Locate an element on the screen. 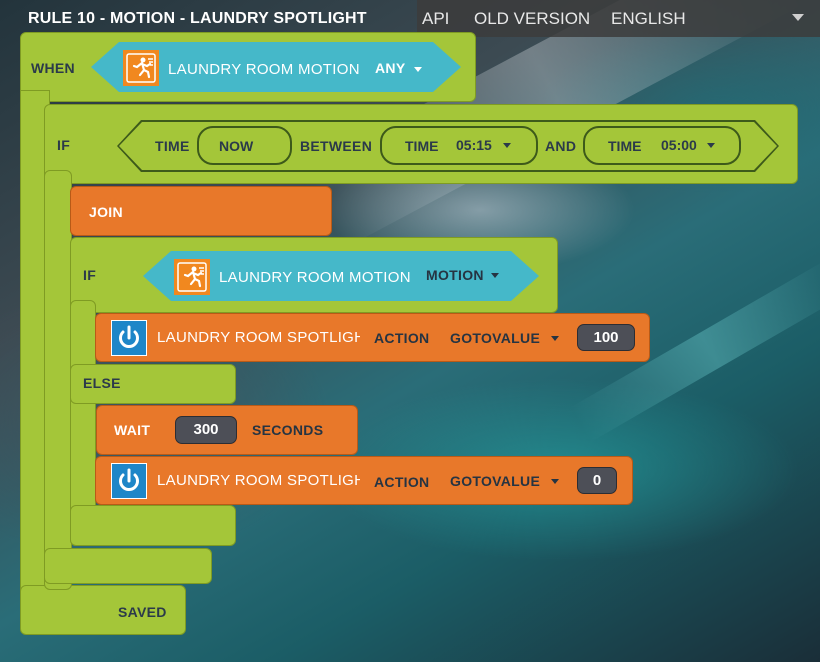  else-label: ELSE is located at coordinates (102, 383).